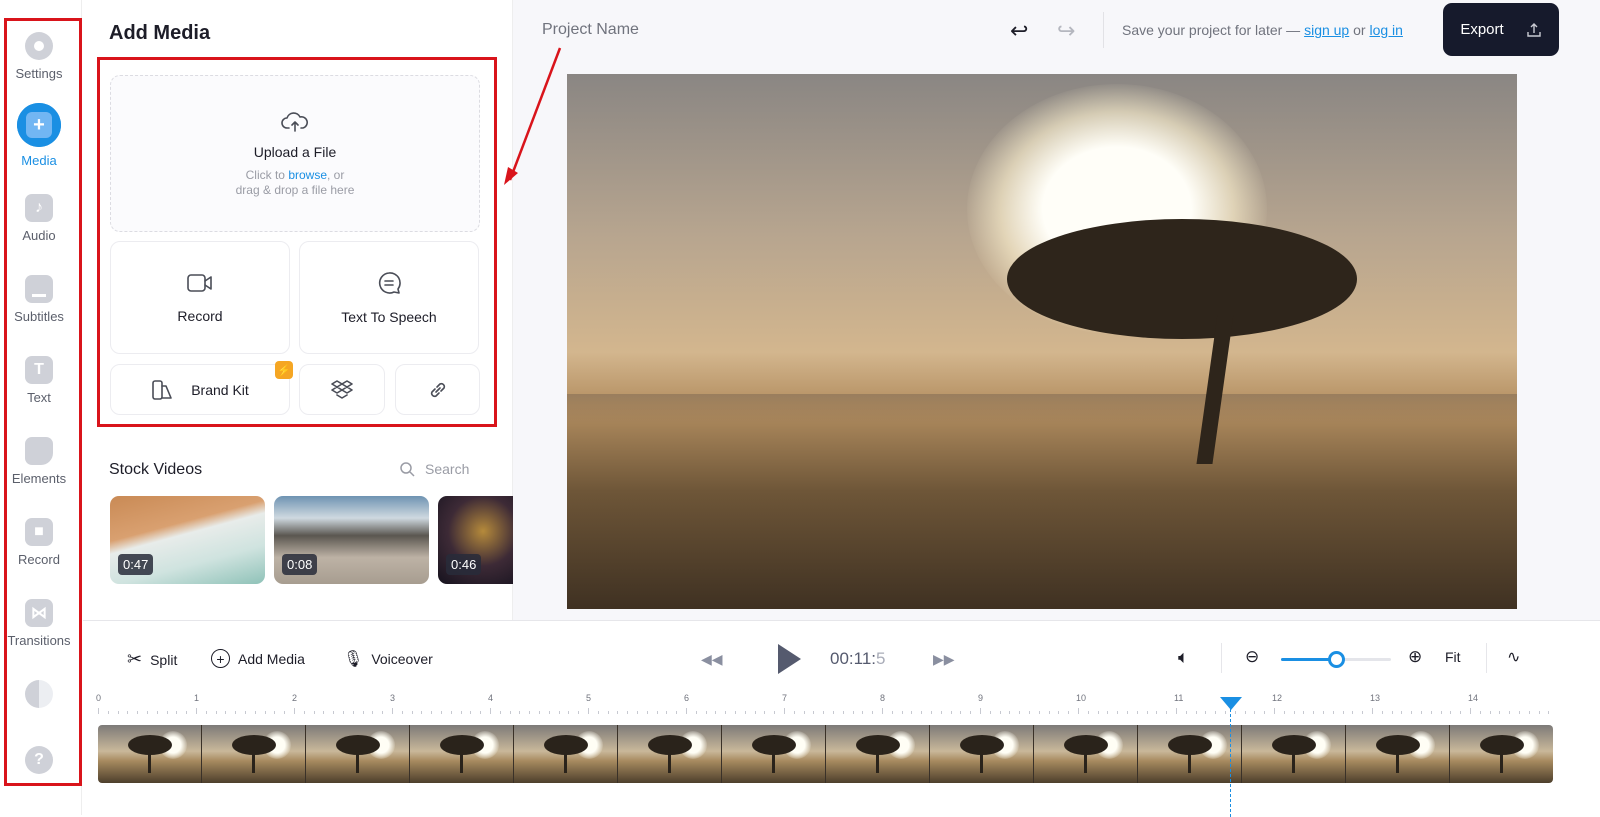  I want to click on ruler-label: 12, so click(1277, 698).